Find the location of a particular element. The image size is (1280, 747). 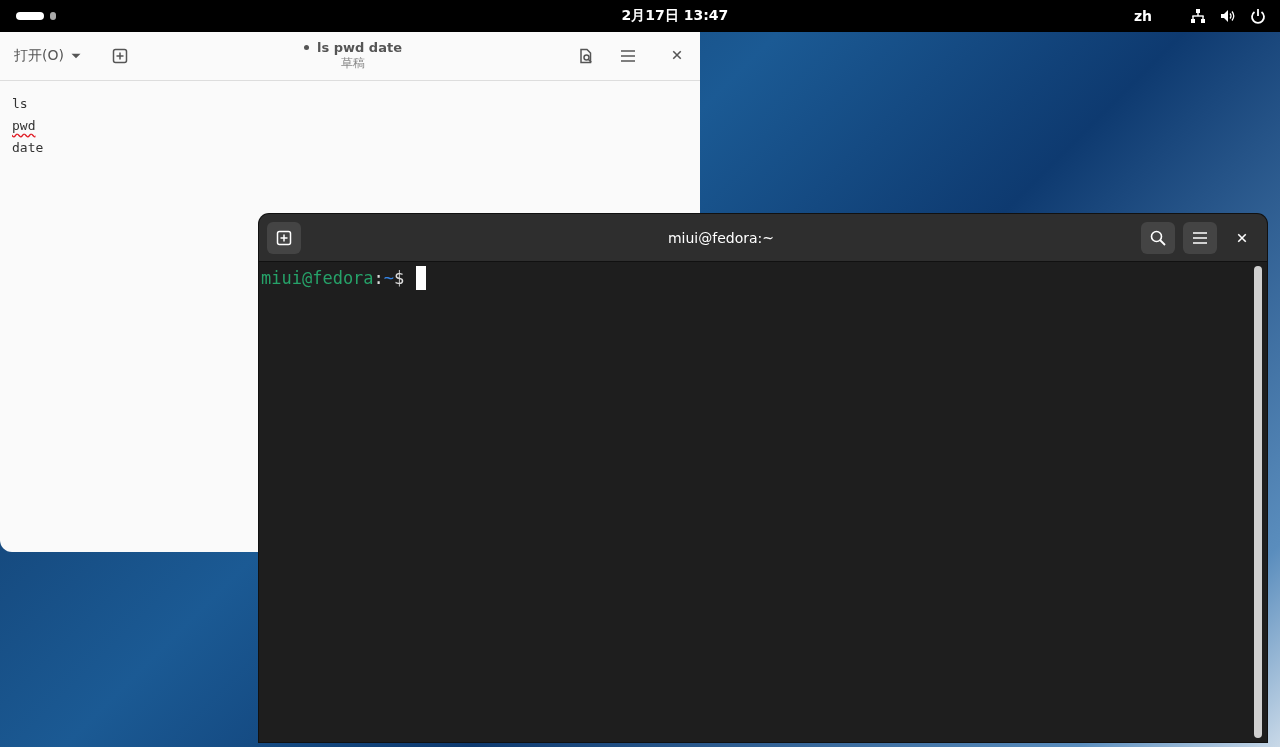

menu-button is located at coordinates (1200, 237).